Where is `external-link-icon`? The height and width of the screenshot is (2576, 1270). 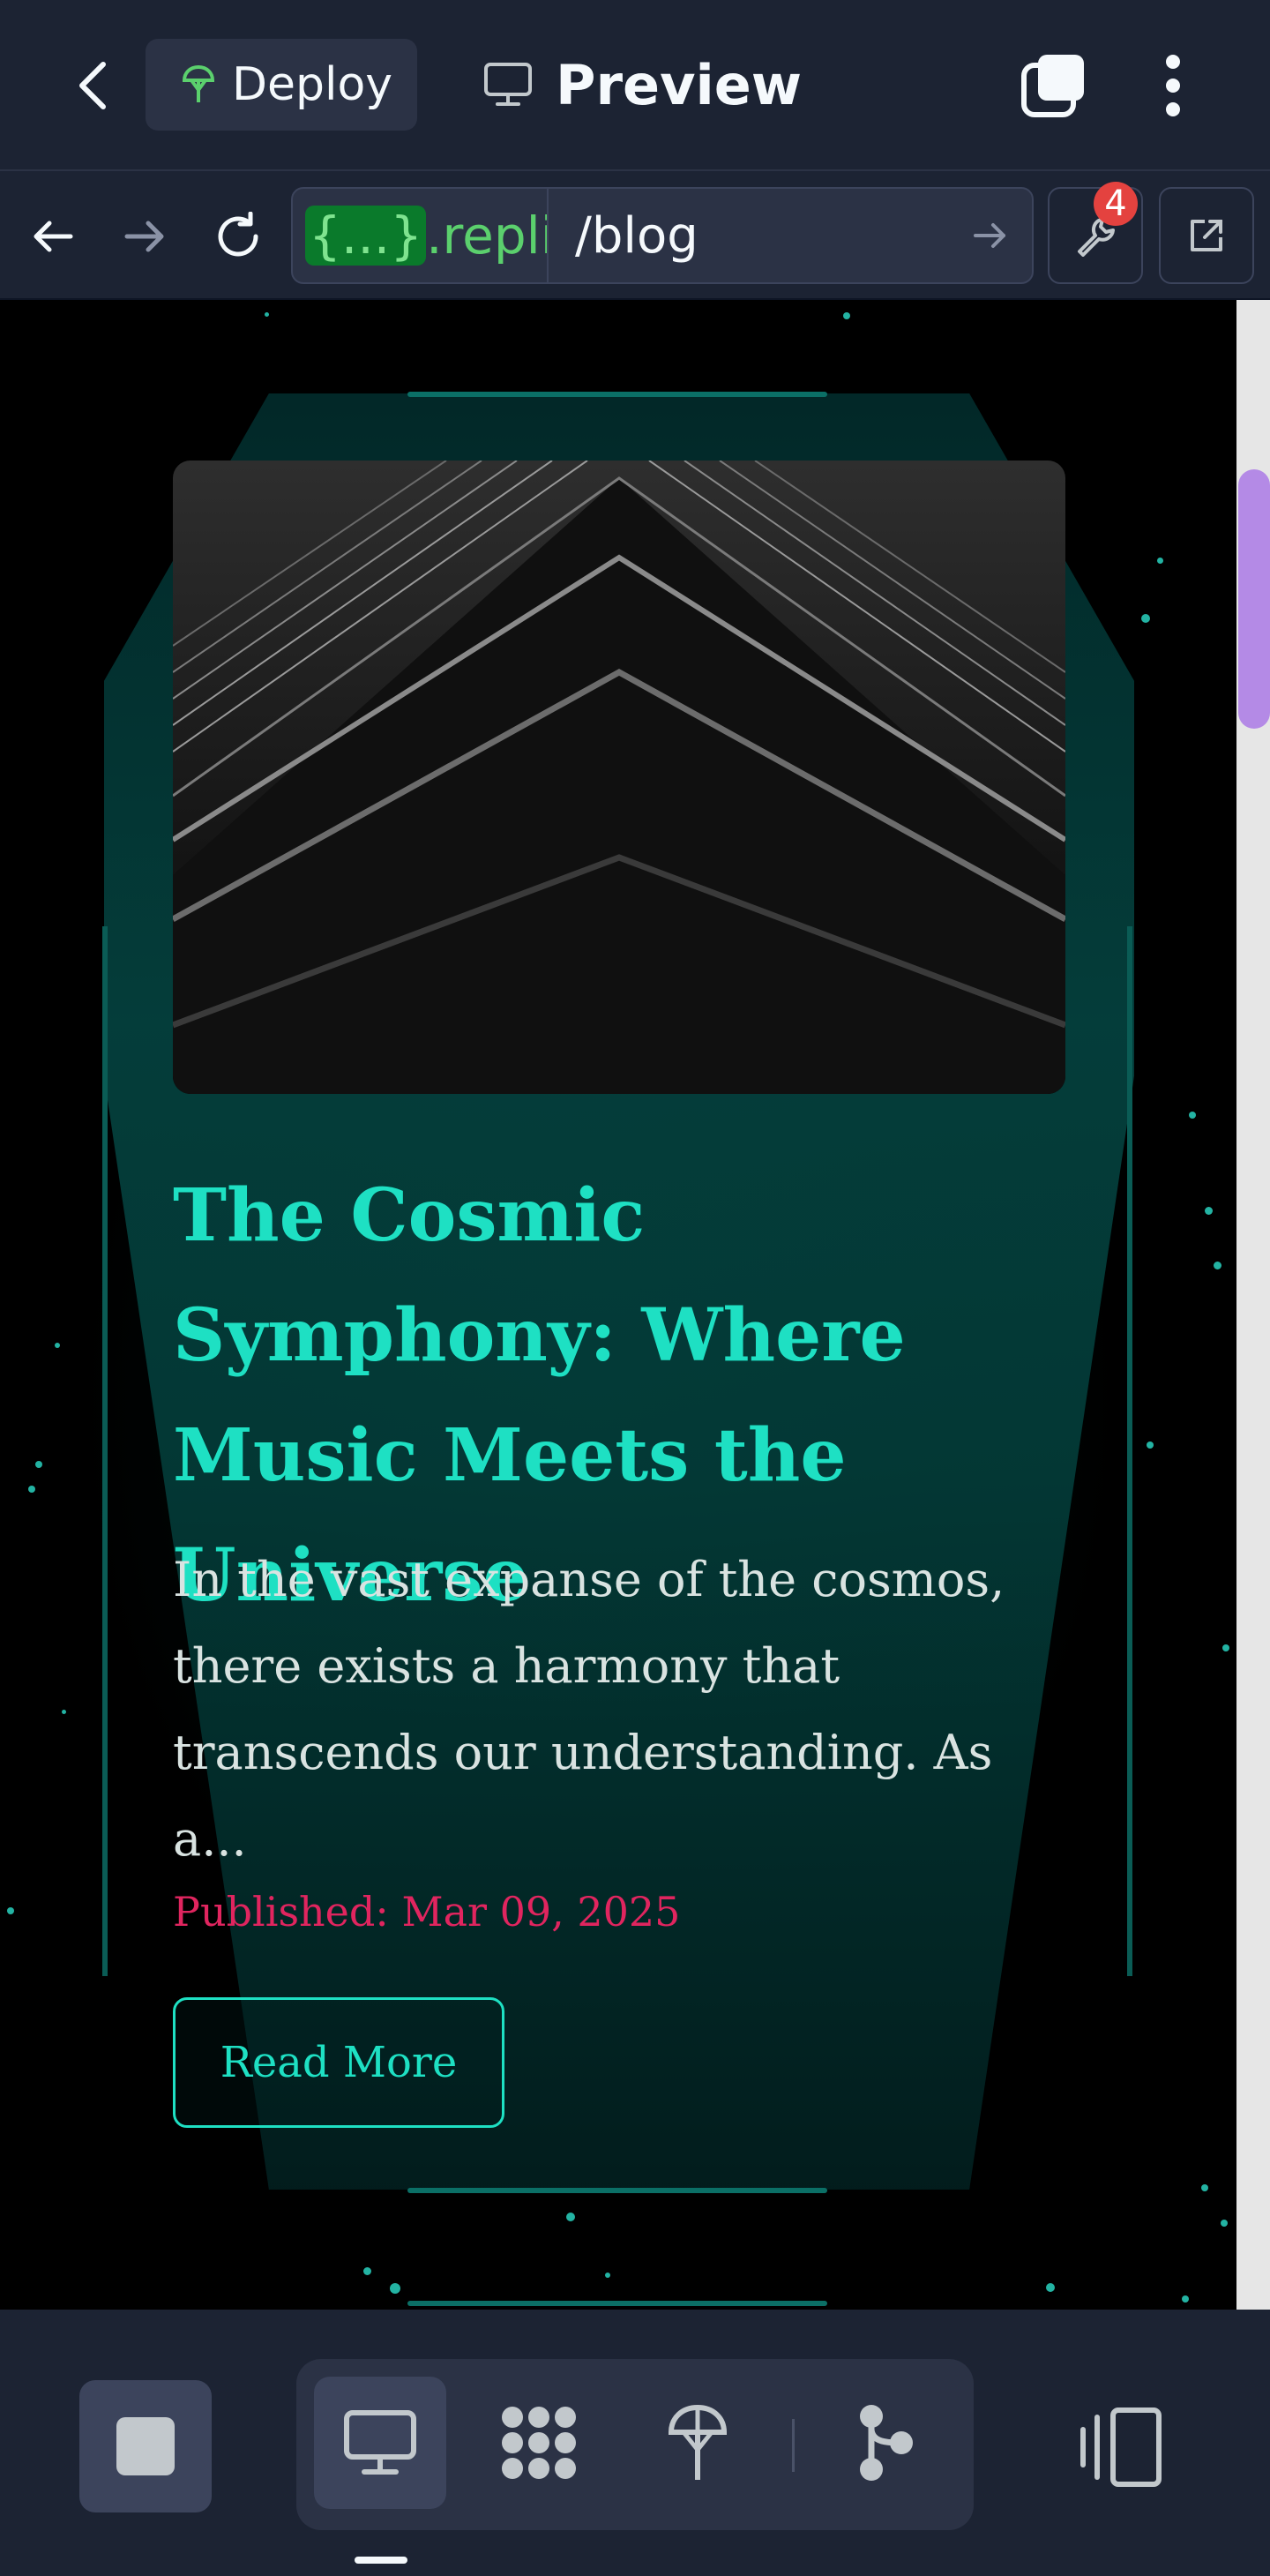 external-link-icon is located at coordinates (1206, 235).